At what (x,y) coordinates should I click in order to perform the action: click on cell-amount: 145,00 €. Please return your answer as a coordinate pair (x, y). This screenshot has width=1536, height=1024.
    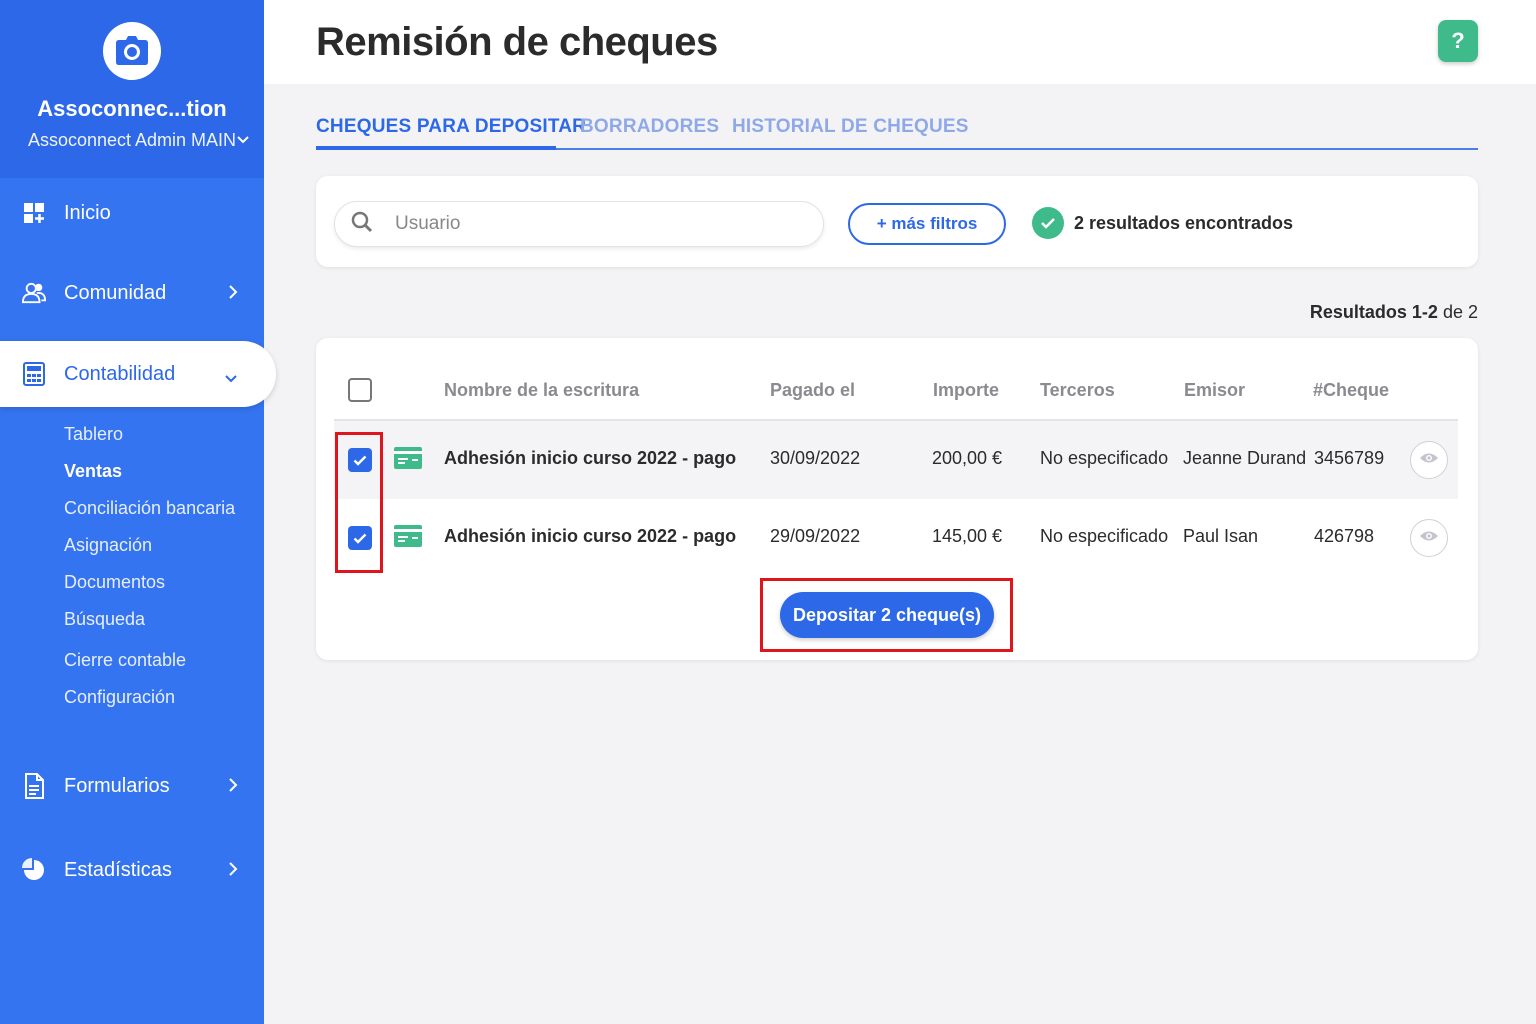
    Looking at the image, I should click on (967, 536).